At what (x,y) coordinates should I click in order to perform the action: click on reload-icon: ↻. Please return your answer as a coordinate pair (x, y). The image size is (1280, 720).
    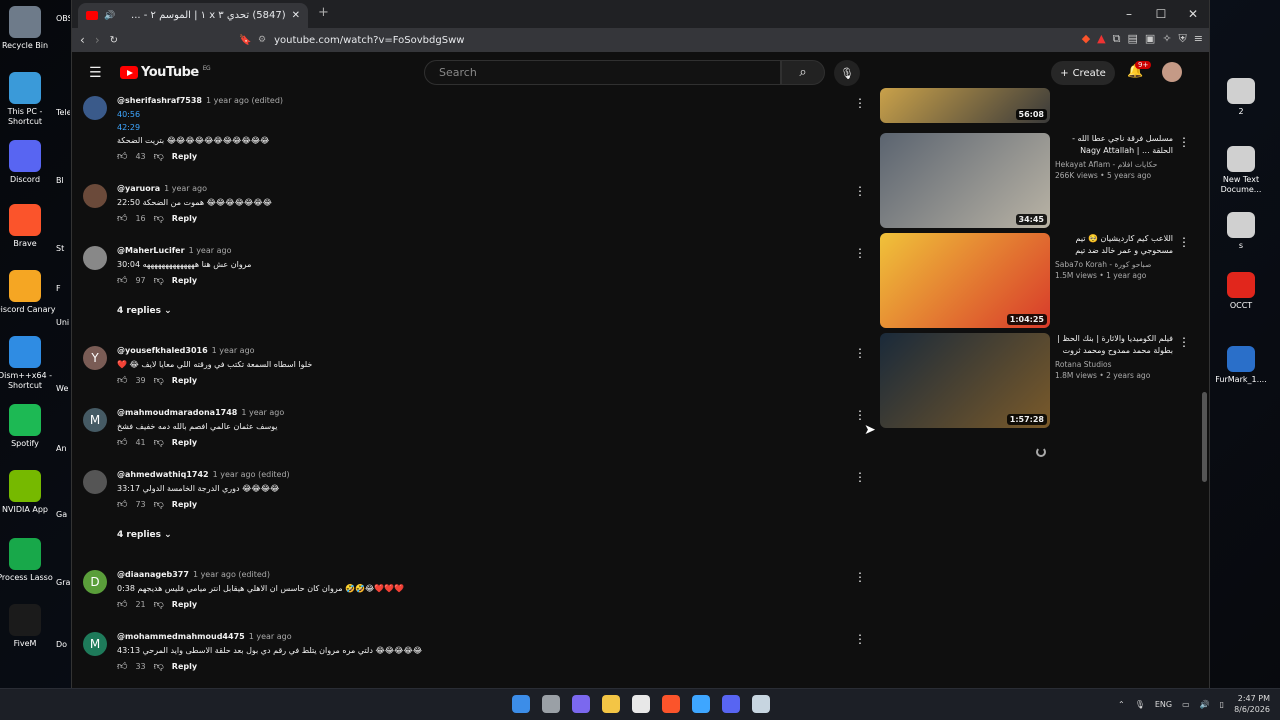
    Looking at the image, I should click on (114, 40).